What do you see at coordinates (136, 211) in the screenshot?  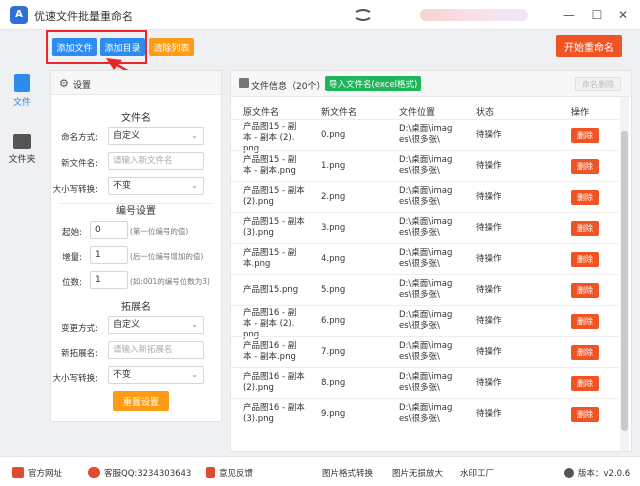 I see `section-numbering: 编号设置` at bounding box center [136, 211].